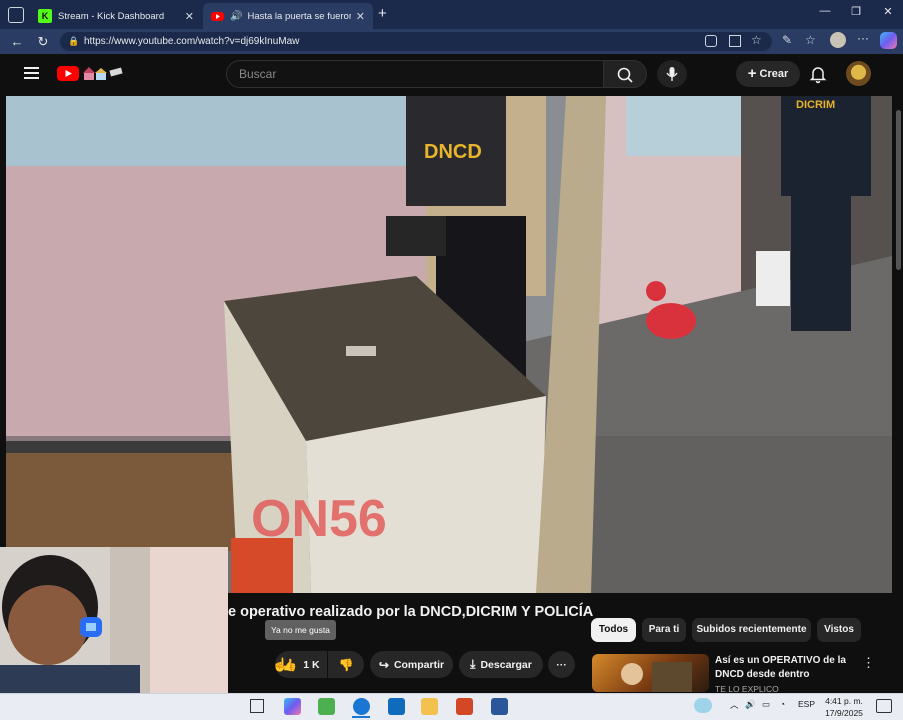  I want to click on create-button: + Crear, so click(768, 74).